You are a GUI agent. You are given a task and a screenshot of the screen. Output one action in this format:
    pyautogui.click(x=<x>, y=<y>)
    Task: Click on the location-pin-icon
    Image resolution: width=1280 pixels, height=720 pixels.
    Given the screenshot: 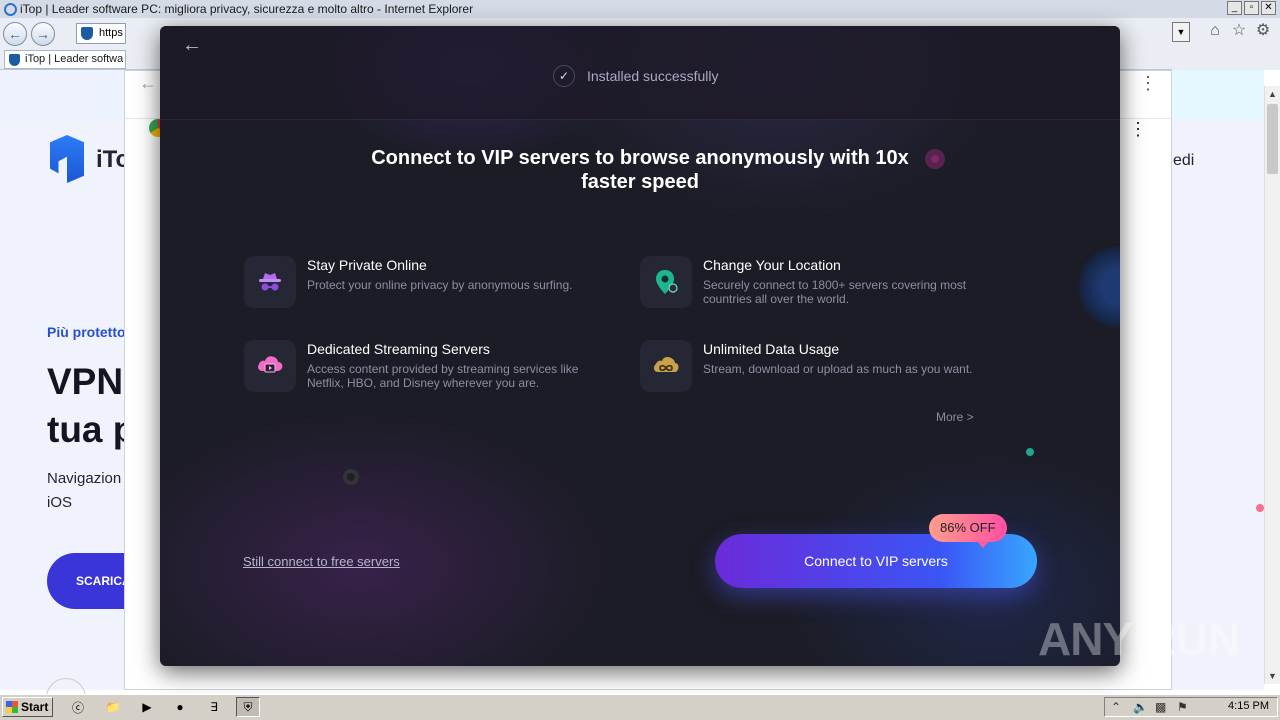 What is the action you would take?
    pyautogui.click(x=666, y=282)
    